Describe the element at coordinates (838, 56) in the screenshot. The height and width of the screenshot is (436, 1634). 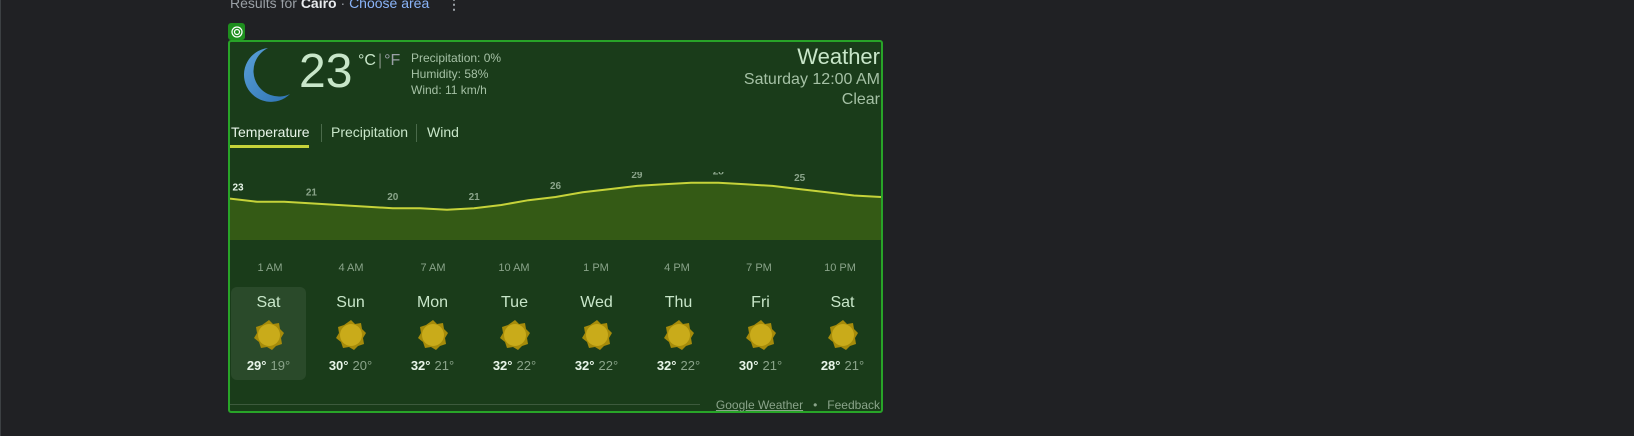
I see `weather-title: Weather` at that location.